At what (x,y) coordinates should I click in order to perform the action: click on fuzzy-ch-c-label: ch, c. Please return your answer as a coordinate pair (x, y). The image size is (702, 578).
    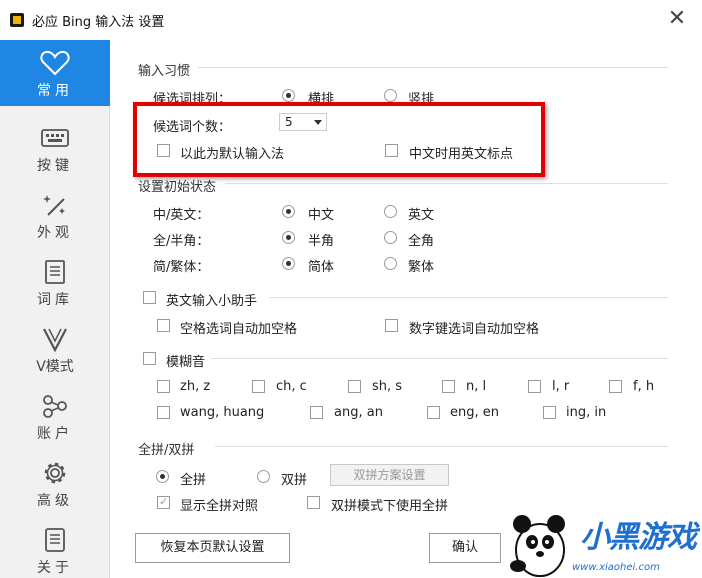
    Looking at the image, I should click on (291, 386).